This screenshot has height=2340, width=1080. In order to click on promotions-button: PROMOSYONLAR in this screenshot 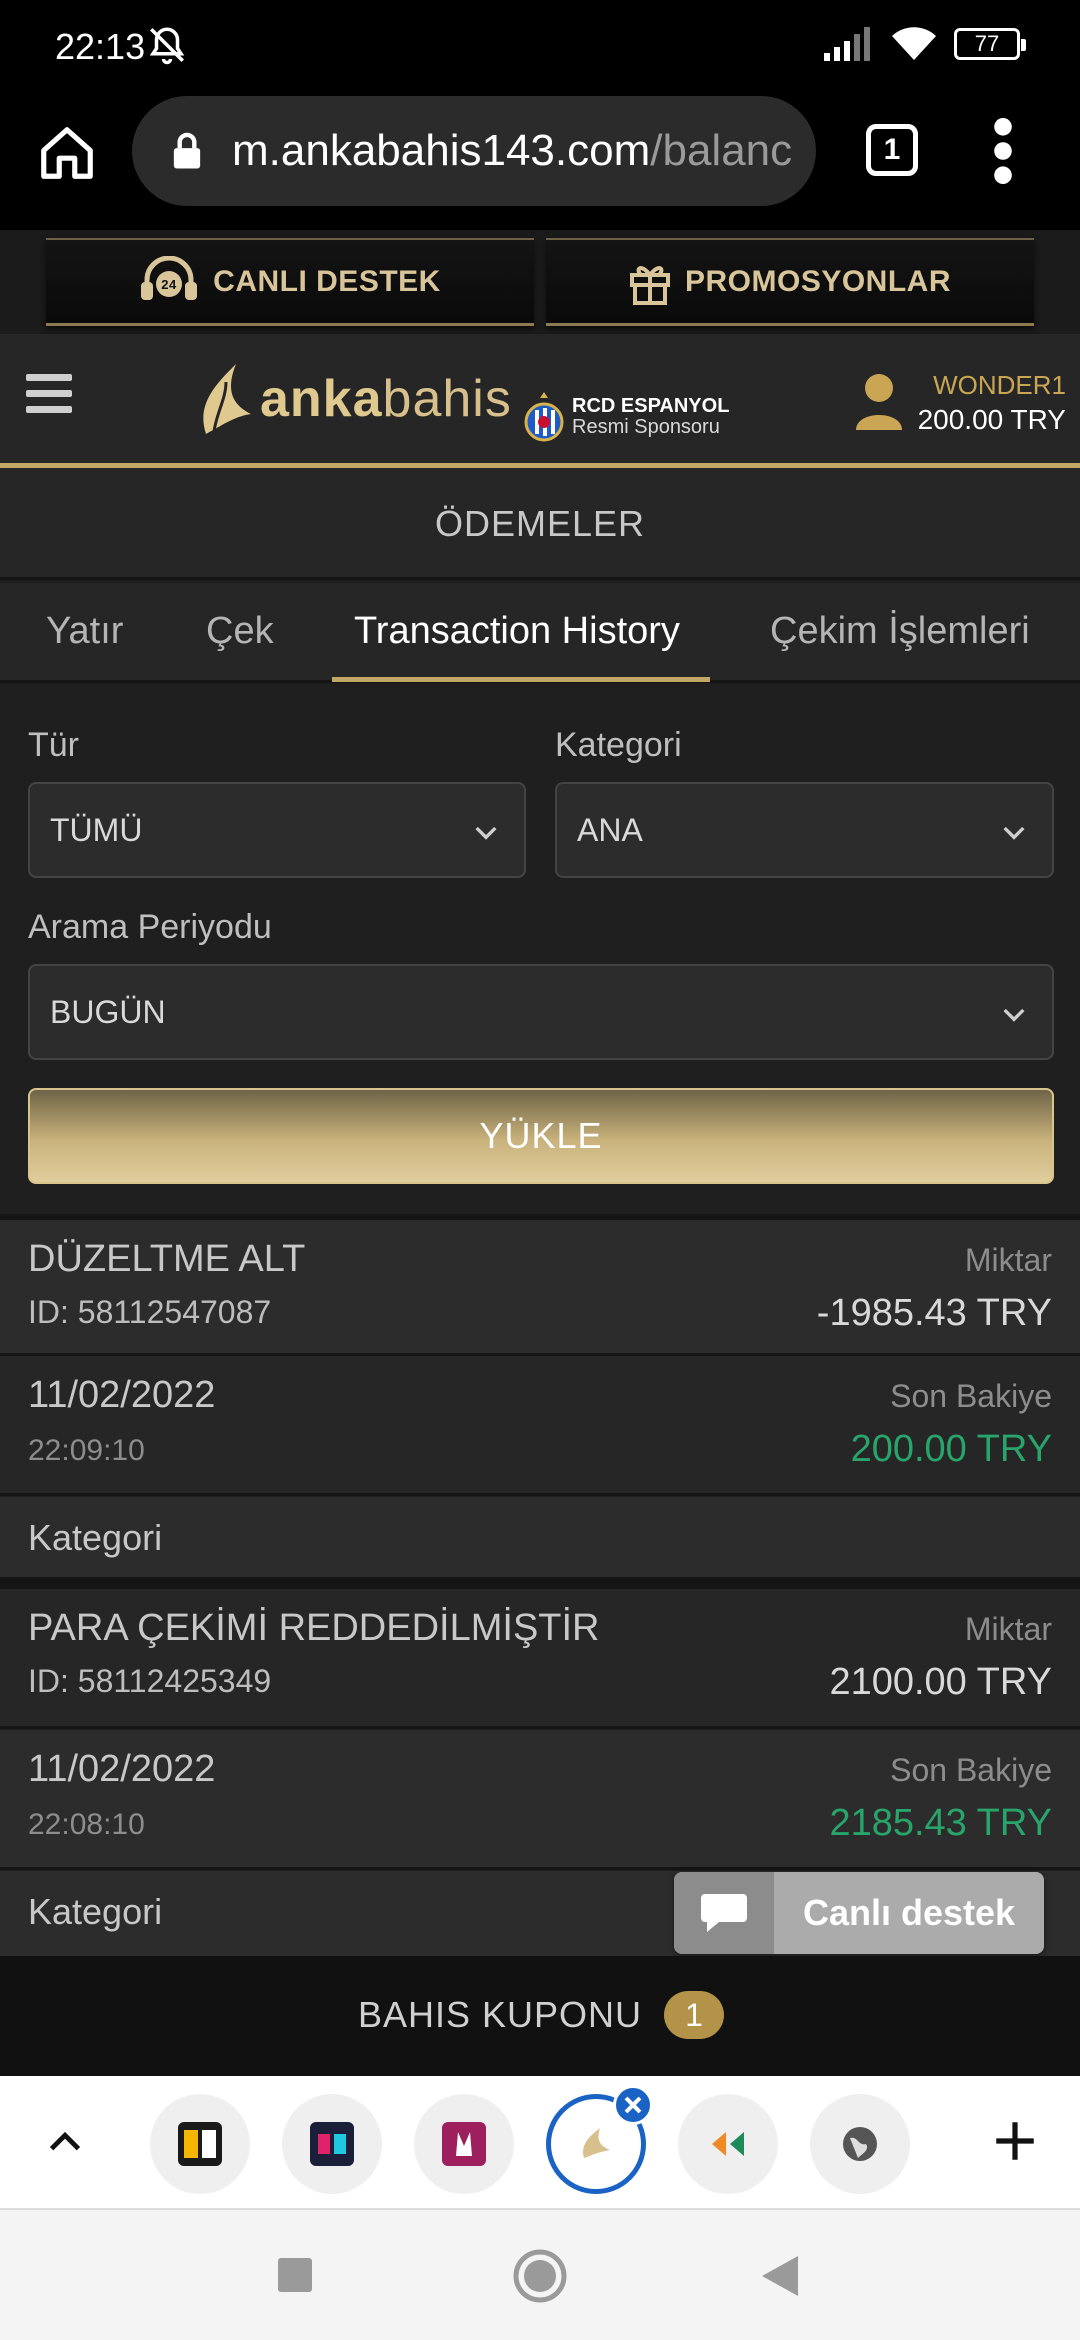, I will do `click(790, 282)`.